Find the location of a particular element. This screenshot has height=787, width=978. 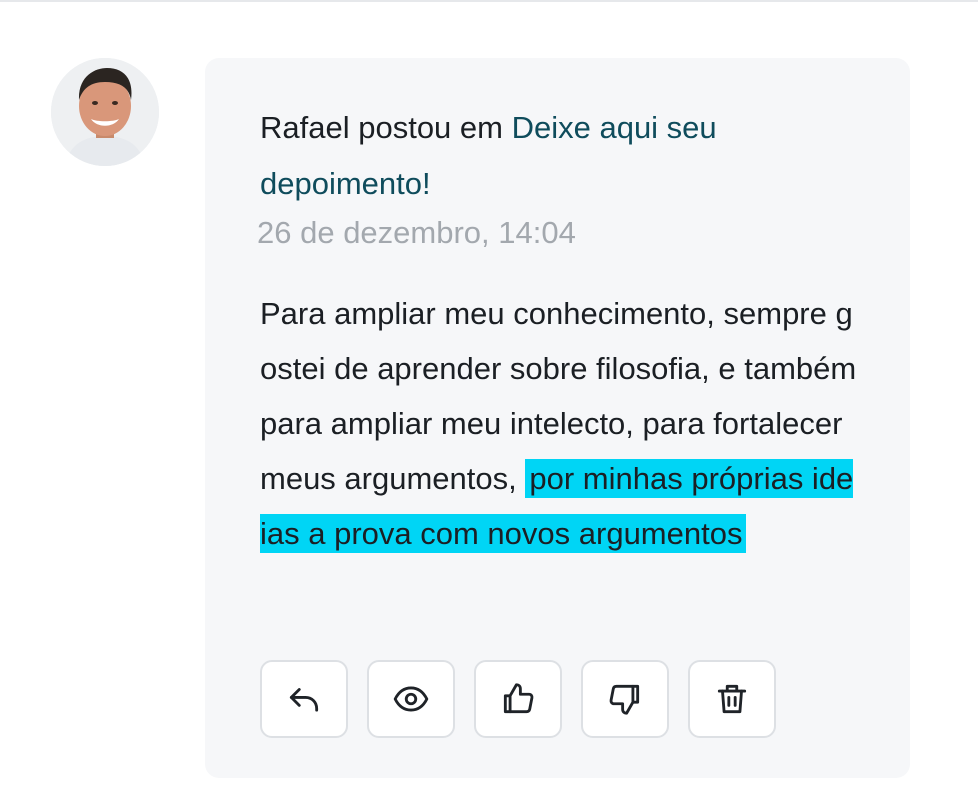

thumbs-up-icon is located at coordinates (518, 698).